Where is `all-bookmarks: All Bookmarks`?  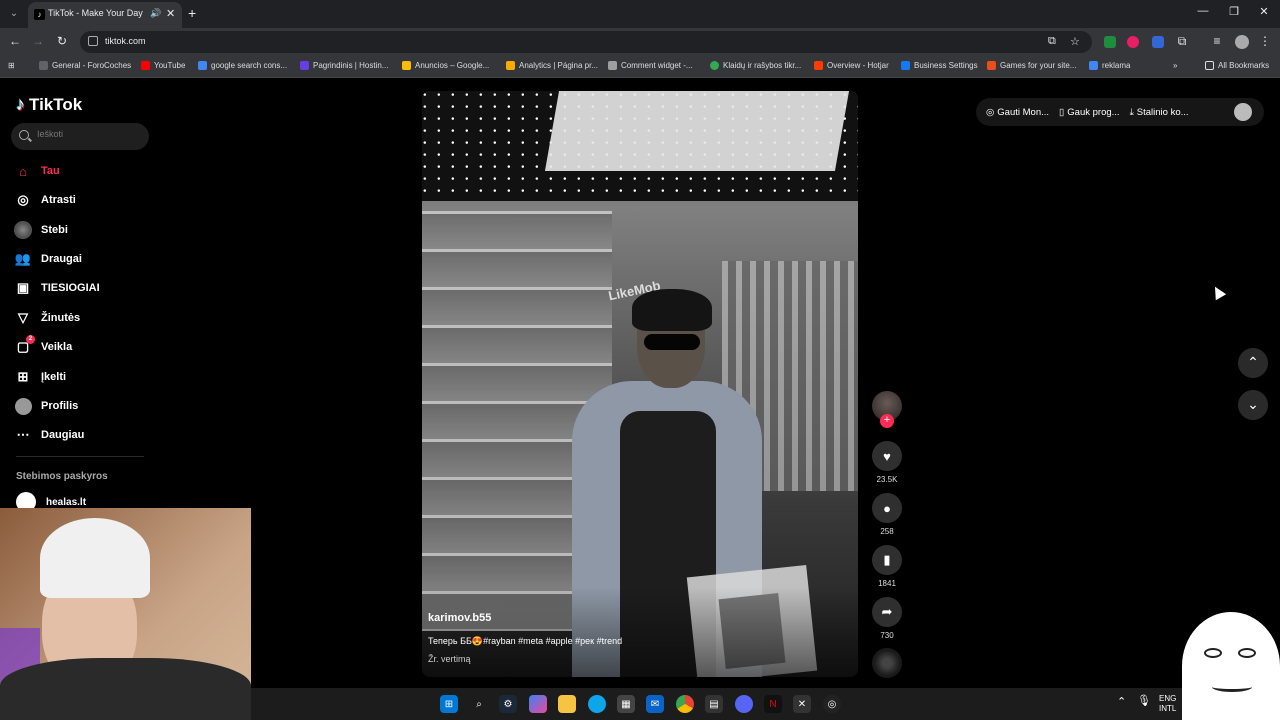 all-bookmarks: All Bookmarks is located at coordinates (1237, 65).